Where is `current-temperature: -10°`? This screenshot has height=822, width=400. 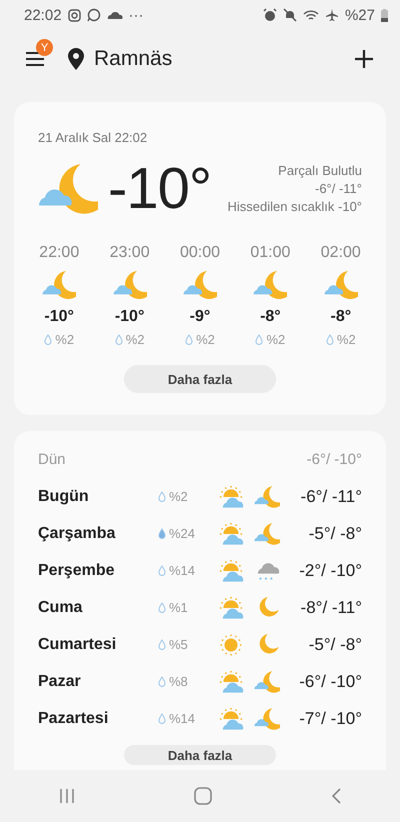 current-temperature: -10° is located at coordinates (160, 188).